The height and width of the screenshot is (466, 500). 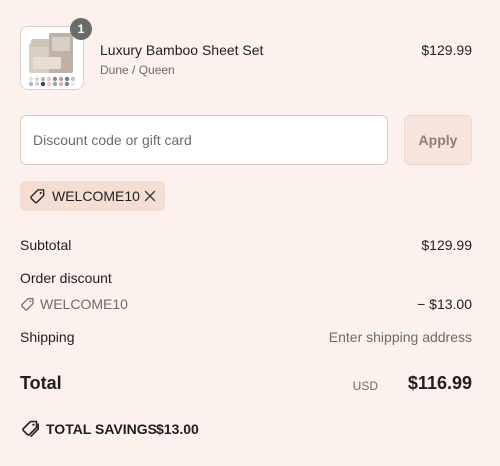 What do you see at coordinates (101, 429) in the screenshot?
I see `total-savings-label: TOTAL SAVINGS` at bounding box center [101, 429].